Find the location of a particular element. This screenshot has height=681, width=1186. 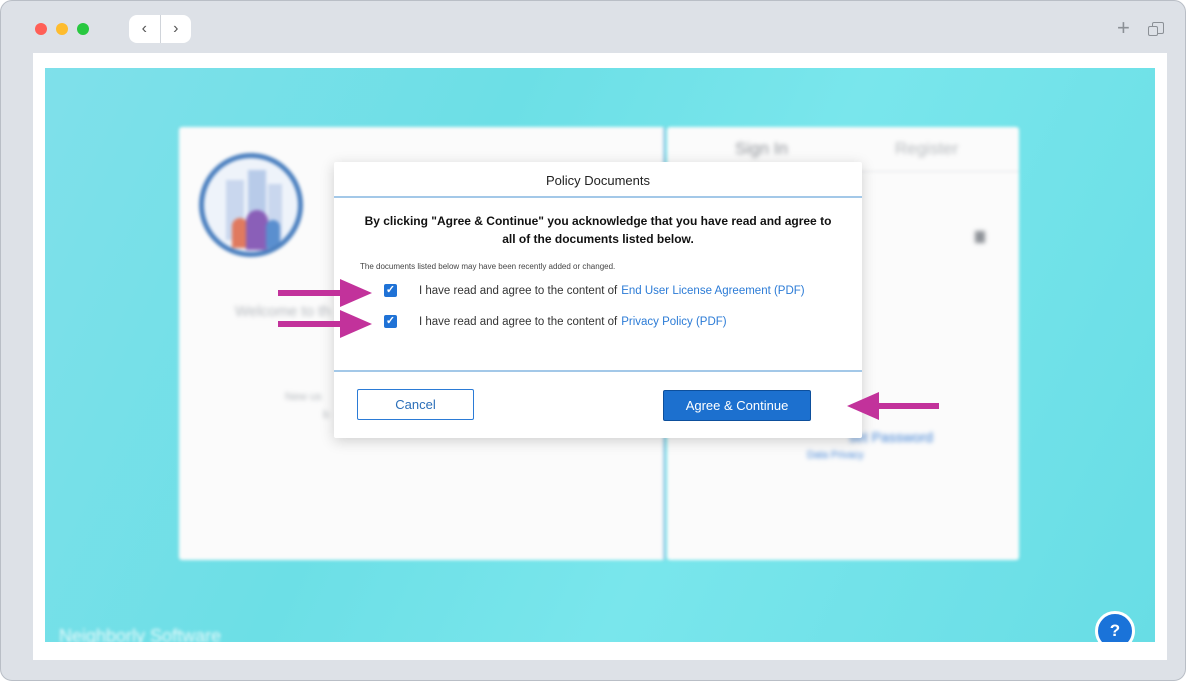

close-window-icon is located at coordinates (41, 29).